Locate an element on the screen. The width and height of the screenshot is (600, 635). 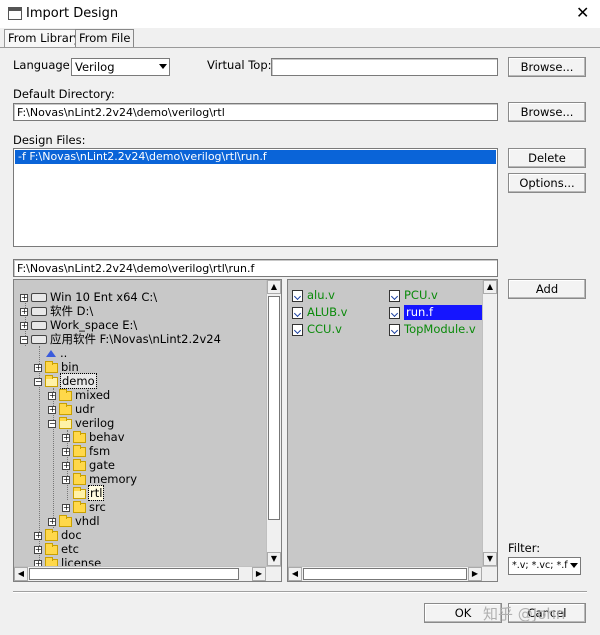
language-value: Verilog is located at coordinates (95, 67).